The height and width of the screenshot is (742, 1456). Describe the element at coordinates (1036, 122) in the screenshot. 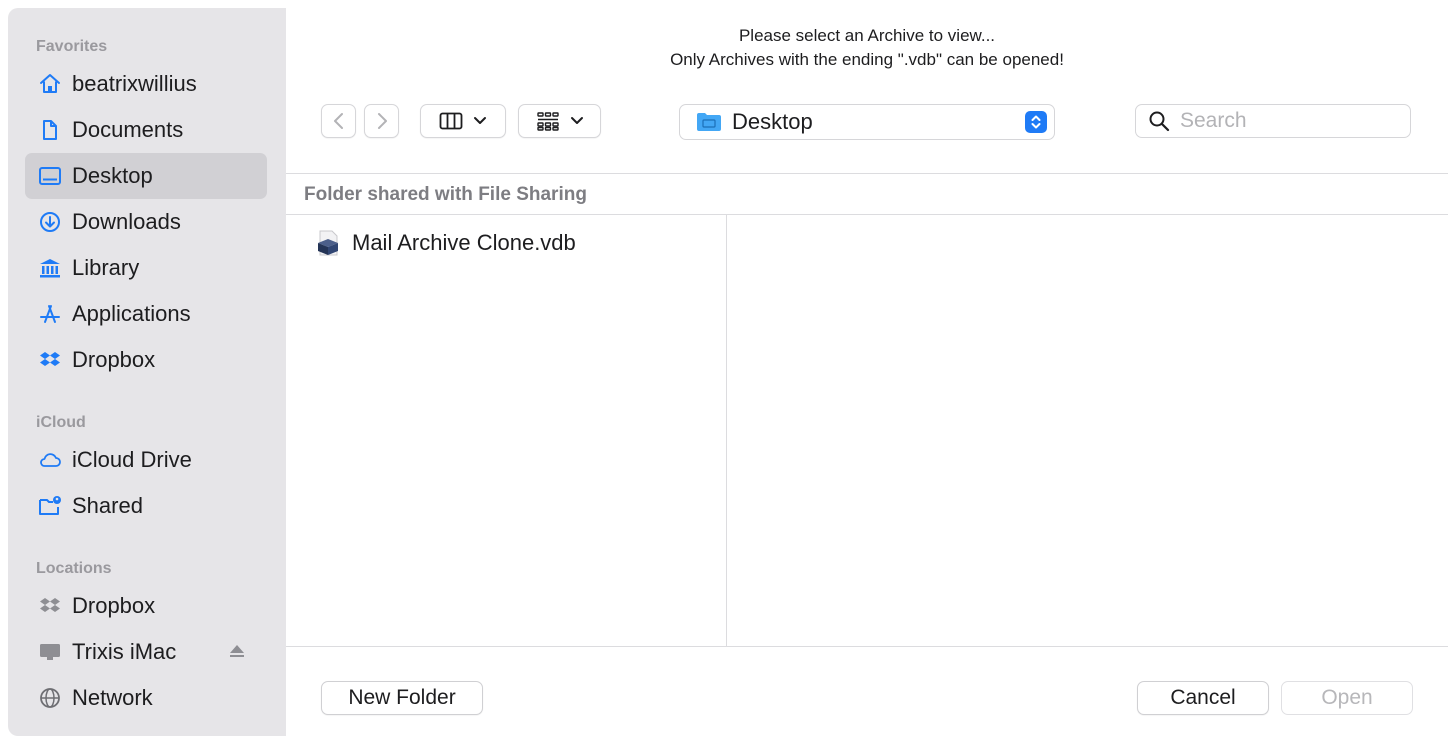

I see `popup-stepper-icon` at that location.